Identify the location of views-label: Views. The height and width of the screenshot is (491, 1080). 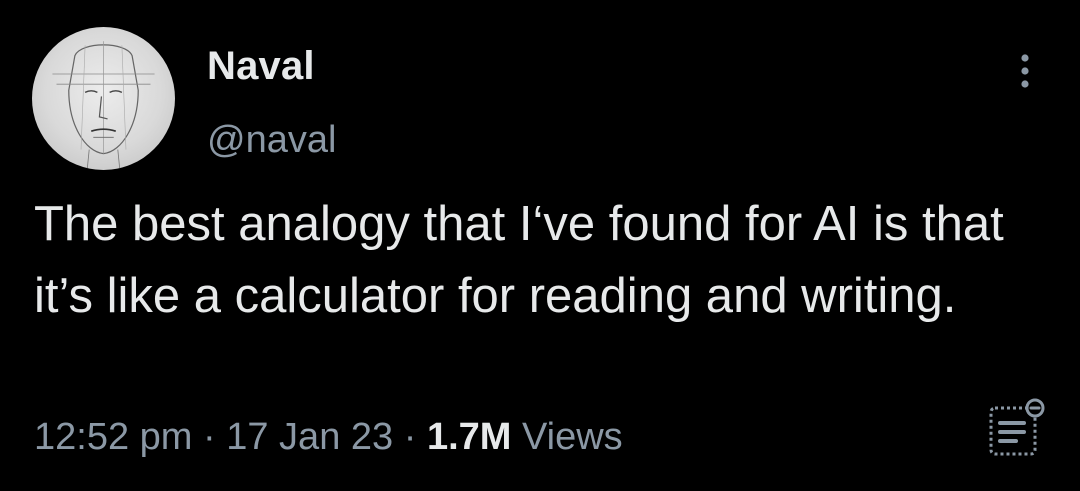
(572, 437).